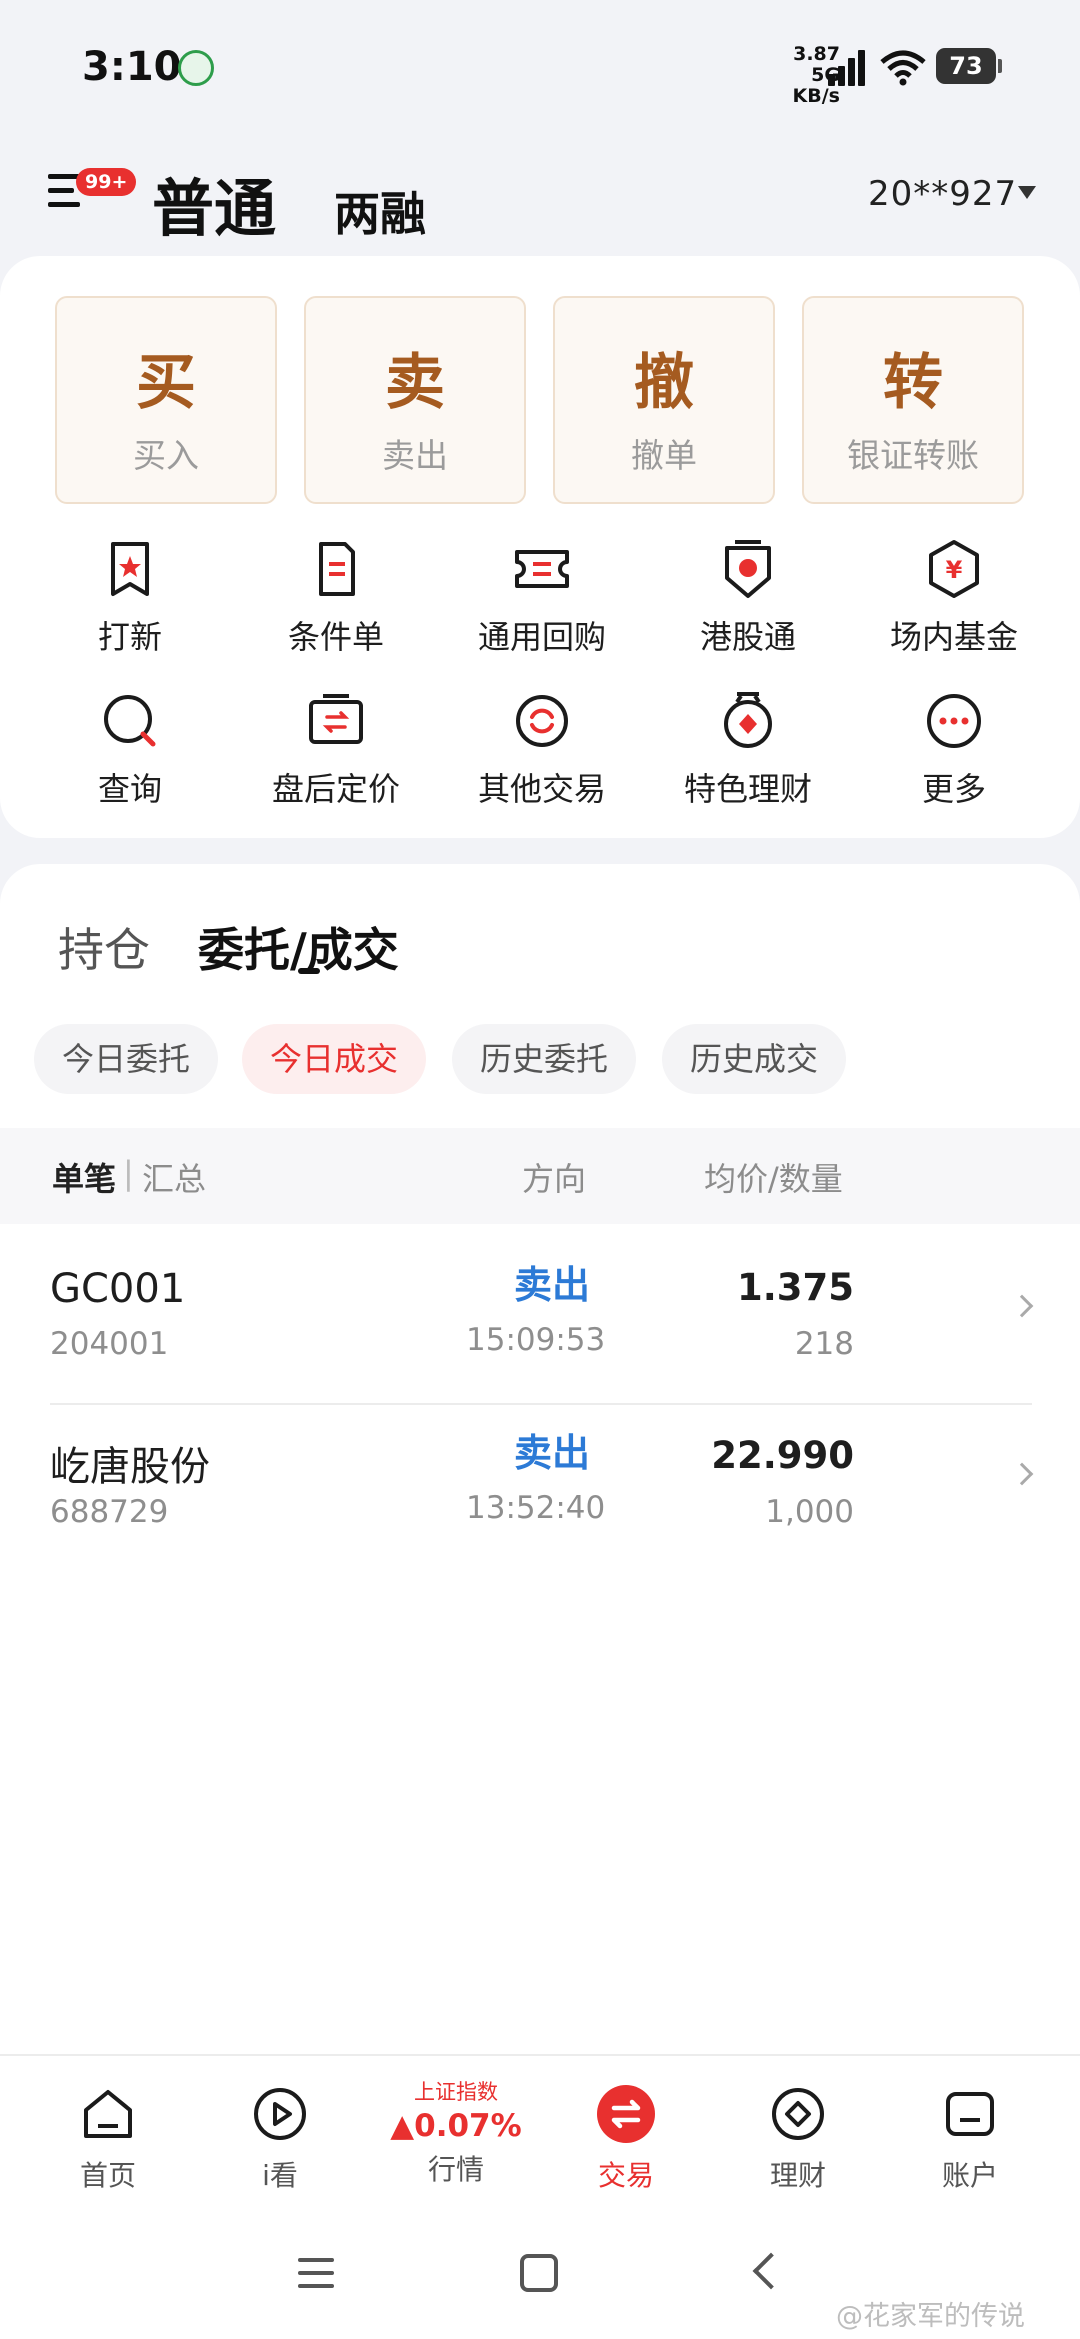  What do you see at coordinates (626, 2114) in the screenshot?
I see `trade-icon` at bounding box center [626, 2114].